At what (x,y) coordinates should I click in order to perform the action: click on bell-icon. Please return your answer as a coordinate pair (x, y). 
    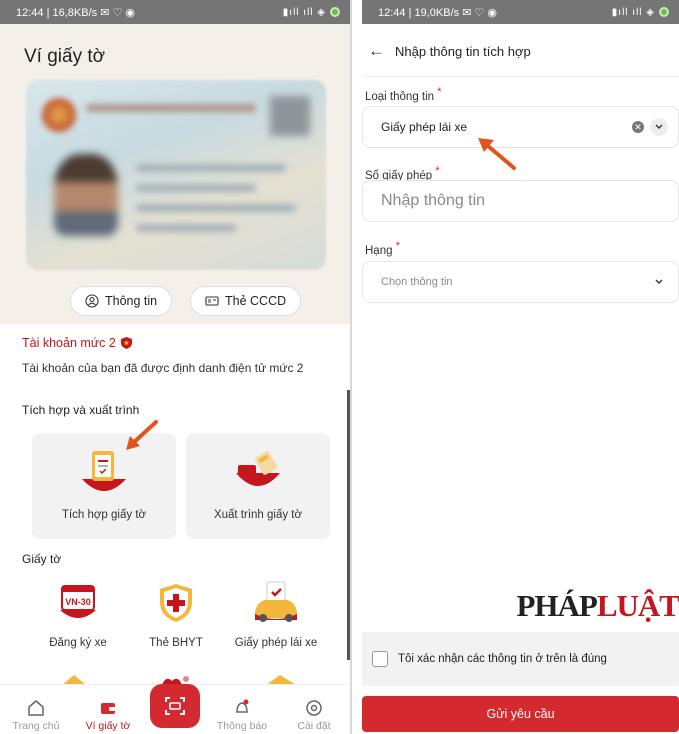
    Looking at the image, I should click on (242, 706).